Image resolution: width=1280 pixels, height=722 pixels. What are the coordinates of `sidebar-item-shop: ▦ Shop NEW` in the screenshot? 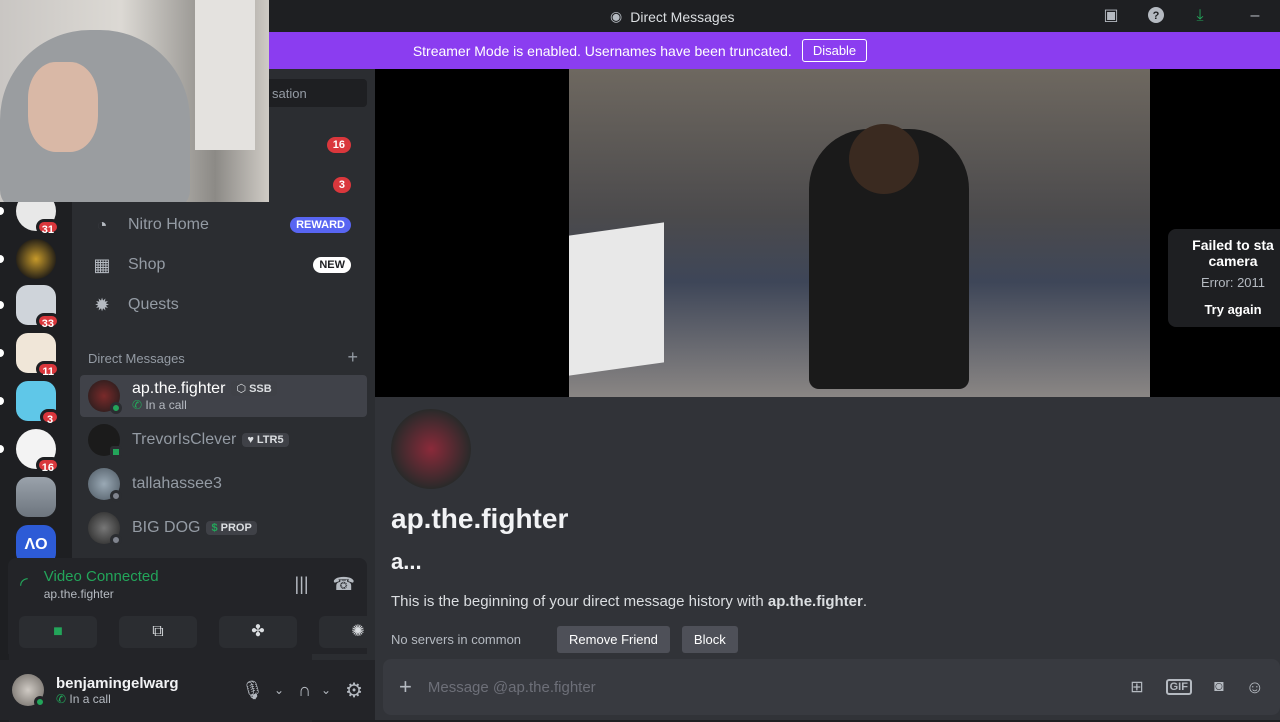 It's located at (223, 265).